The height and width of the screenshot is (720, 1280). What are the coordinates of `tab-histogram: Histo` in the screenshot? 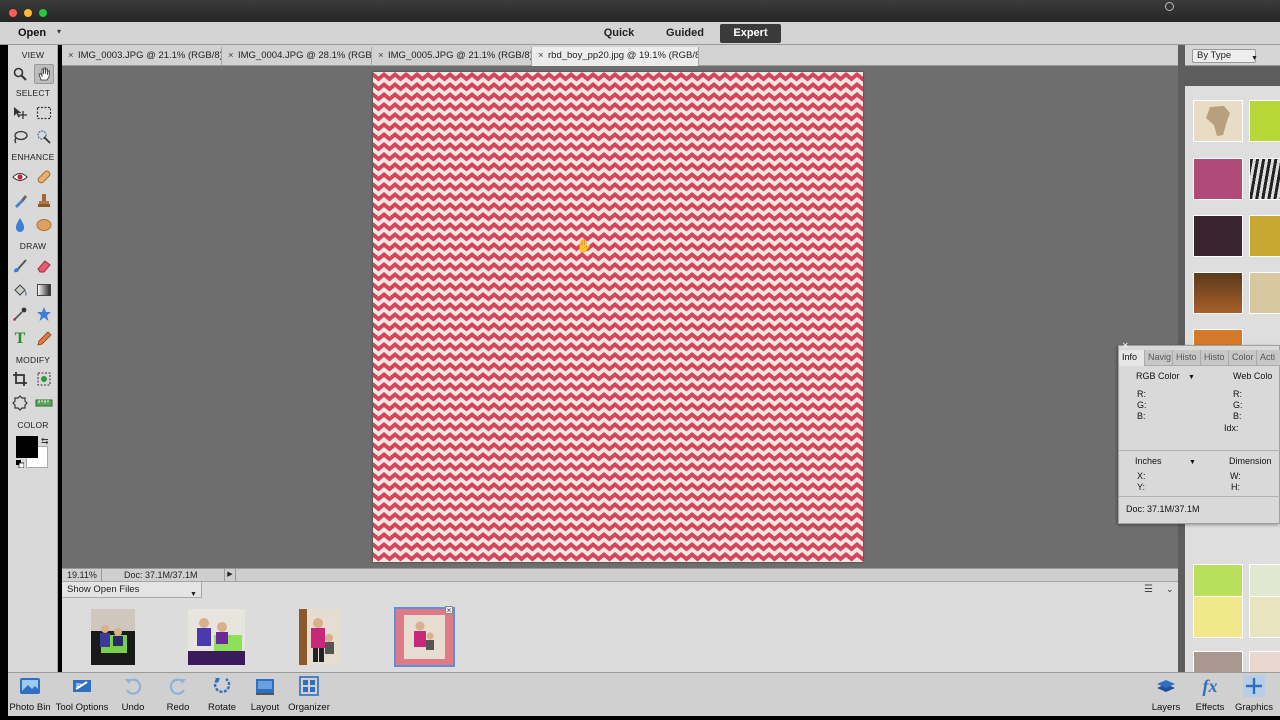 It's located at (1187, 358).